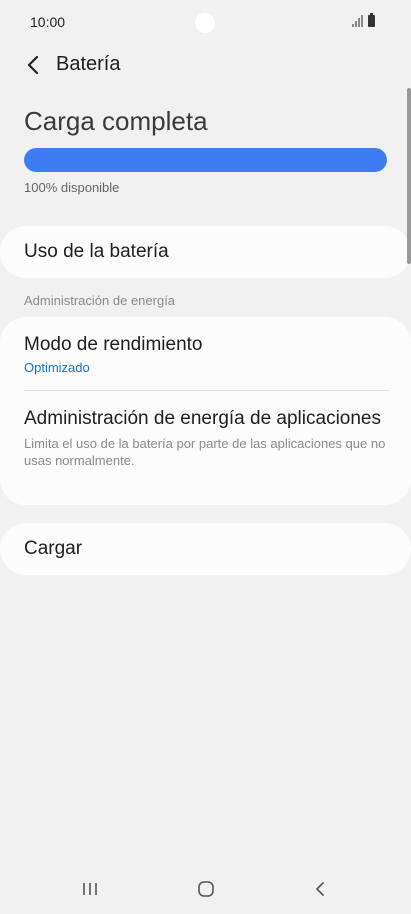  I want to click on battery-status-title: Carga completa, so click(116, 121).